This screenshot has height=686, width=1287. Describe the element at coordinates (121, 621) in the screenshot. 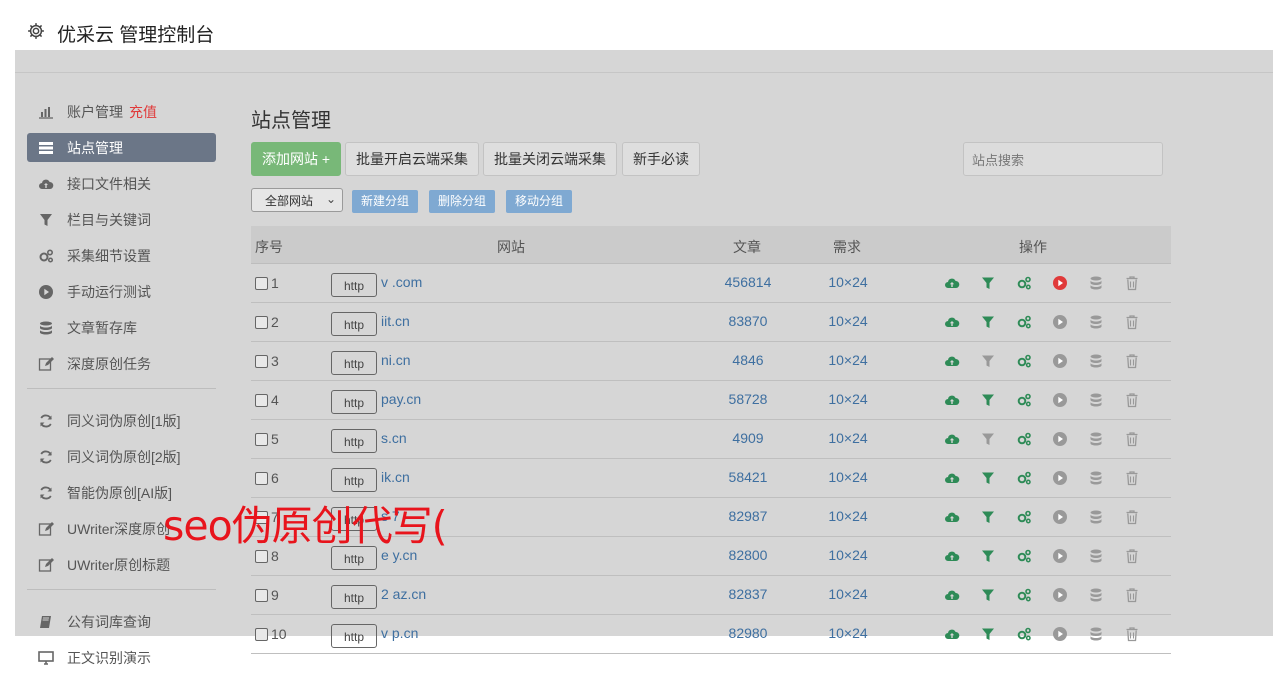

I see `sidebar-item: 公有词库查询` at that location.